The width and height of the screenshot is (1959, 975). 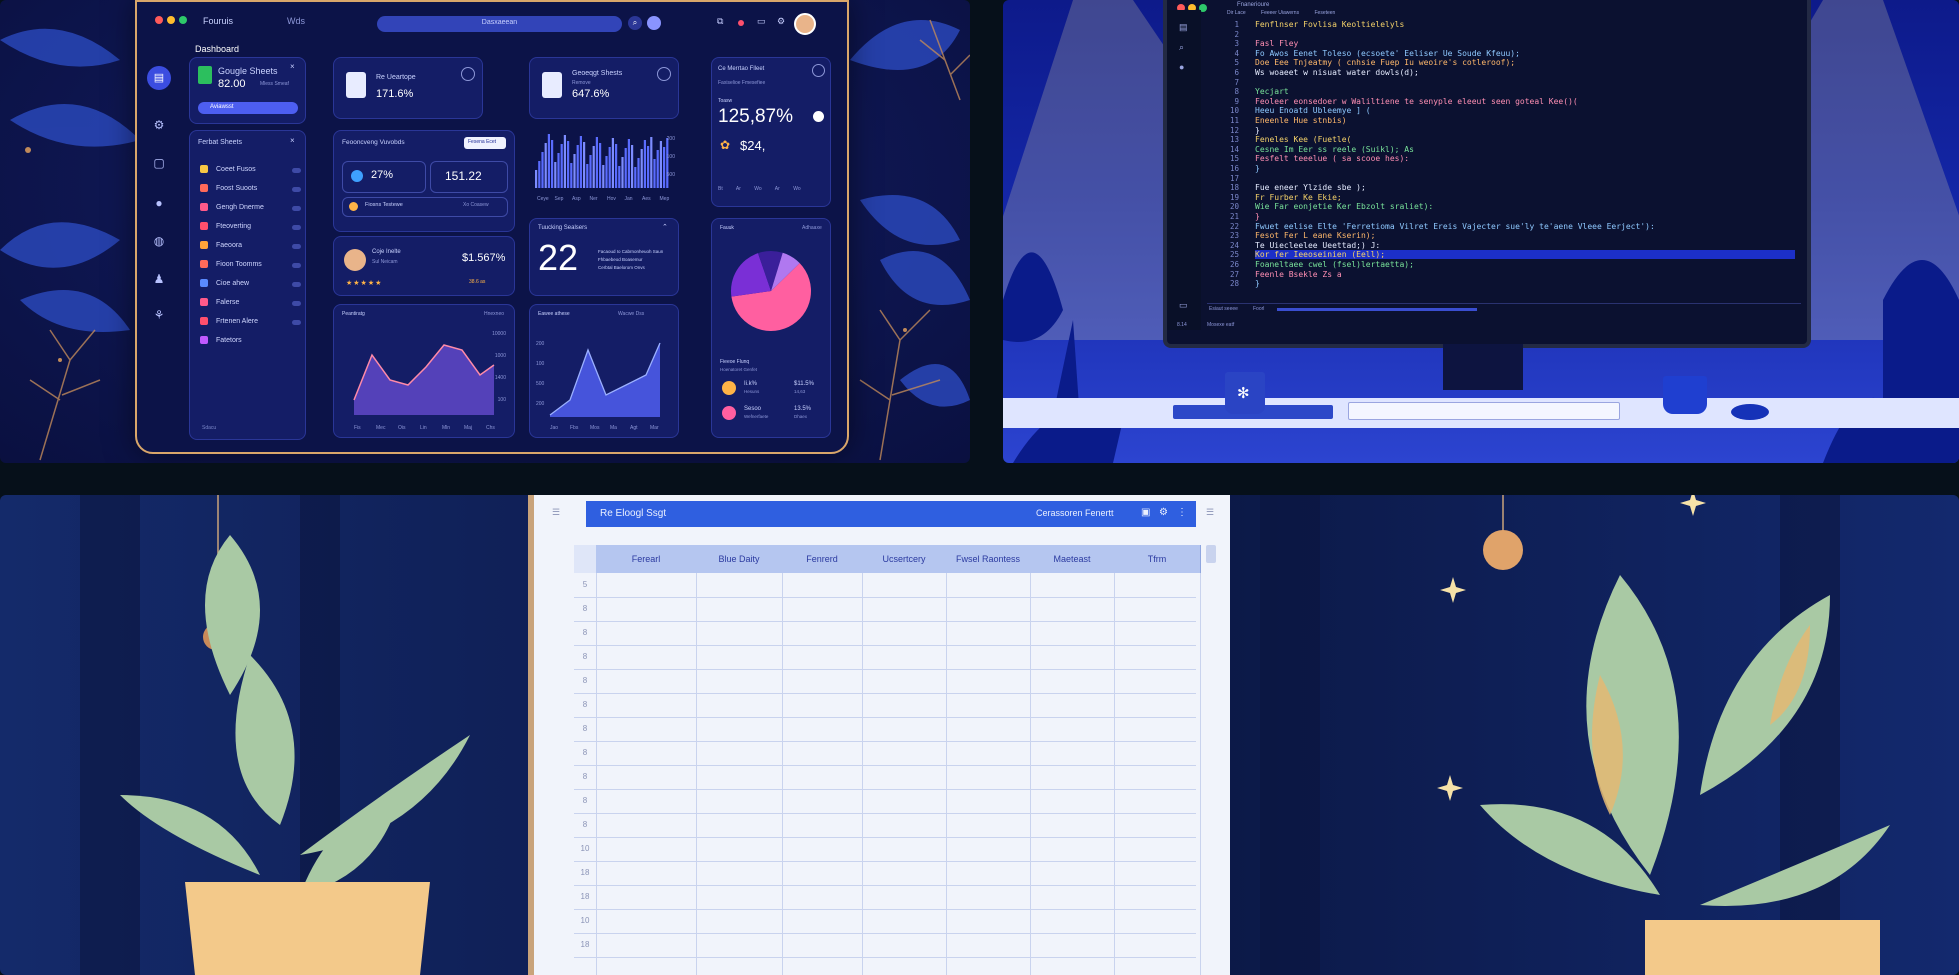 What do you see at coordinates (904, 559) in the screenshot?
I see `column-header: Ucsertcery` at bounding box center [904, 559].